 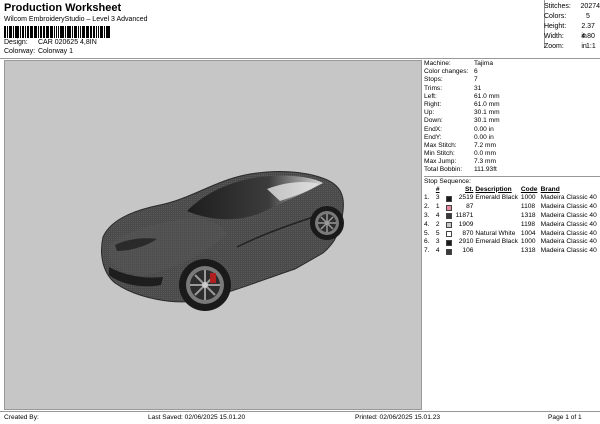 I want to click on colorway-row: Colorway: Colorway 1, so click(x=204, y=51).